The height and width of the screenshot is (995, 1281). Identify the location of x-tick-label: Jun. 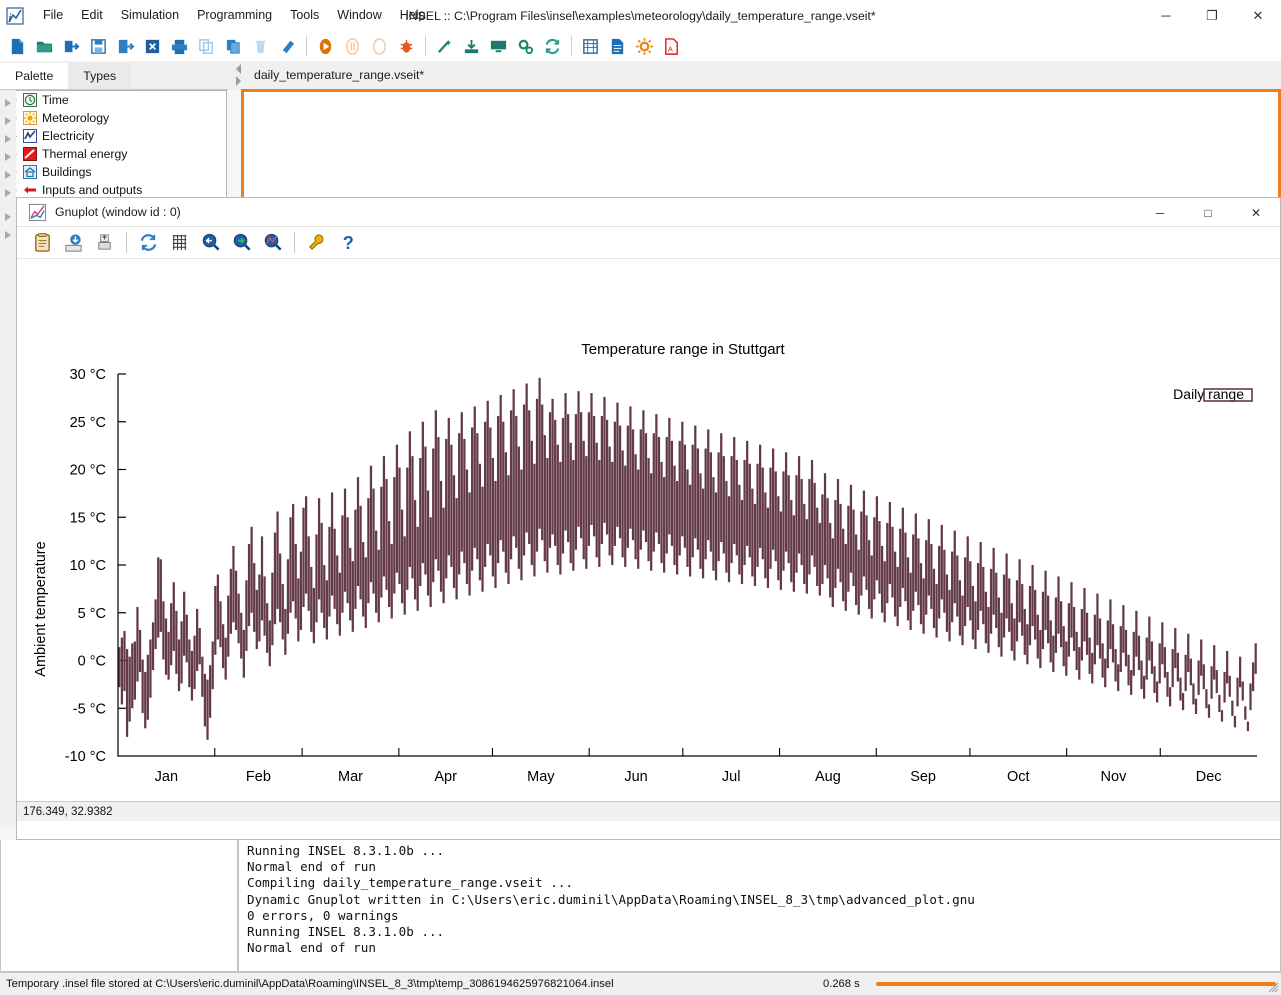
(635, 777).